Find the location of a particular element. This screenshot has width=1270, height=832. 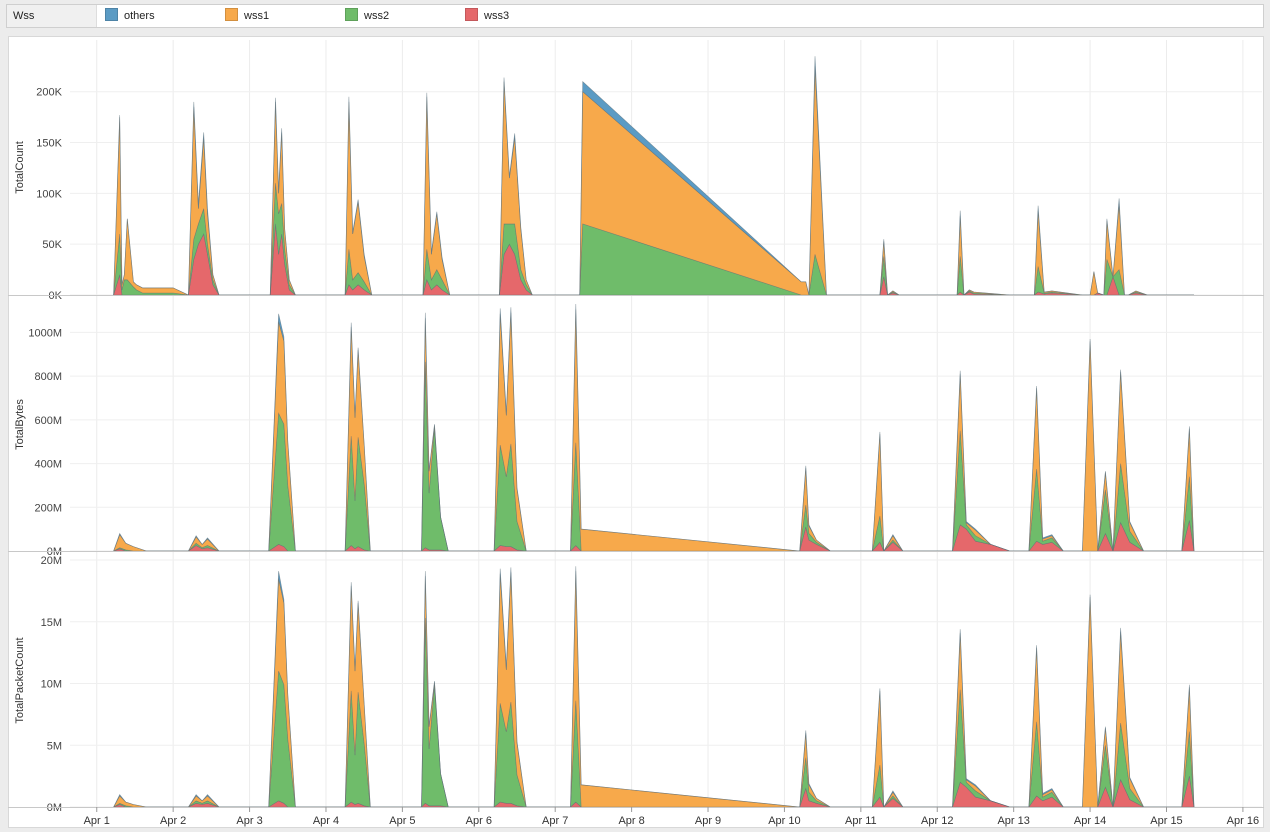

y-tick-label: 50K is located at coordinates (52, 245).